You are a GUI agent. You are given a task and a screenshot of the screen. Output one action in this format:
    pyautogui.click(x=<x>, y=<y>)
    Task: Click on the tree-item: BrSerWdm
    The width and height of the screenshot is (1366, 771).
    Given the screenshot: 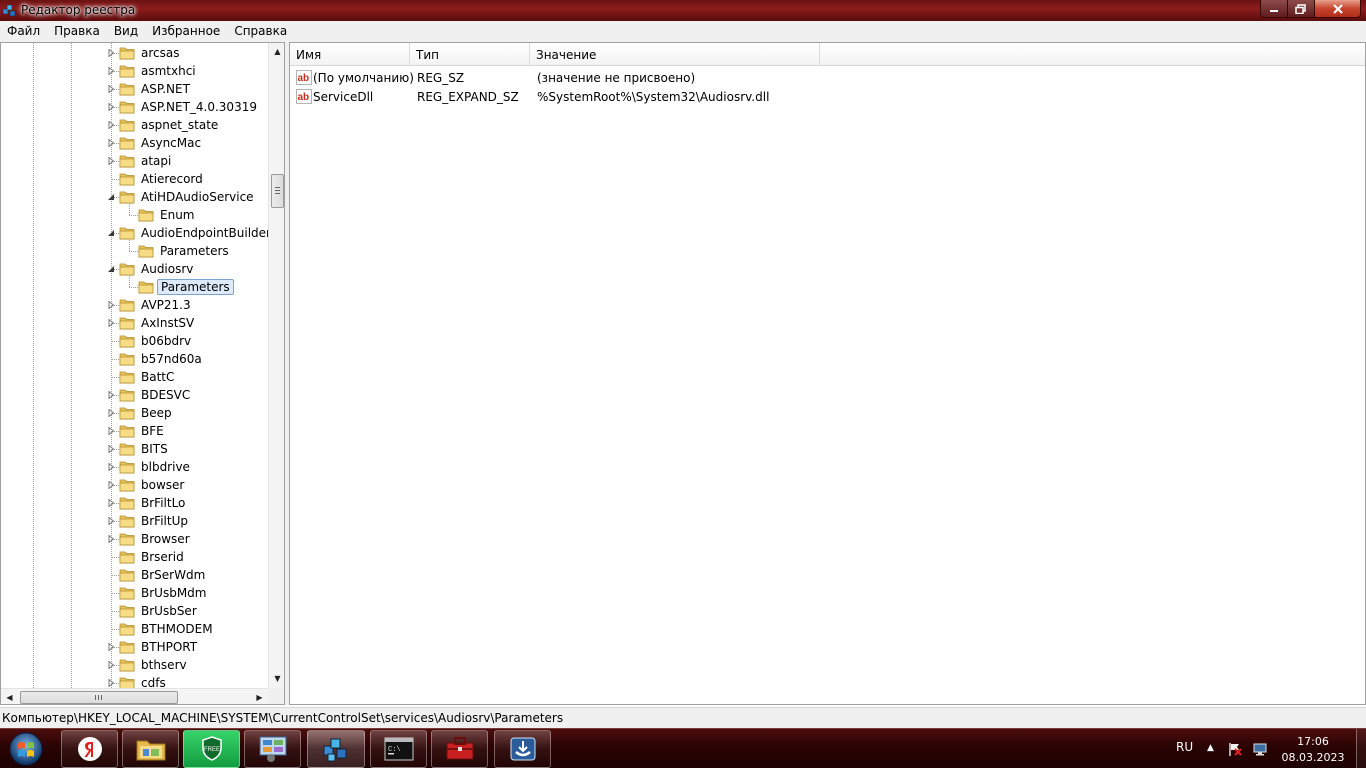 What is the action you would take?
    pyautogui.click(x=134, y=575)
    